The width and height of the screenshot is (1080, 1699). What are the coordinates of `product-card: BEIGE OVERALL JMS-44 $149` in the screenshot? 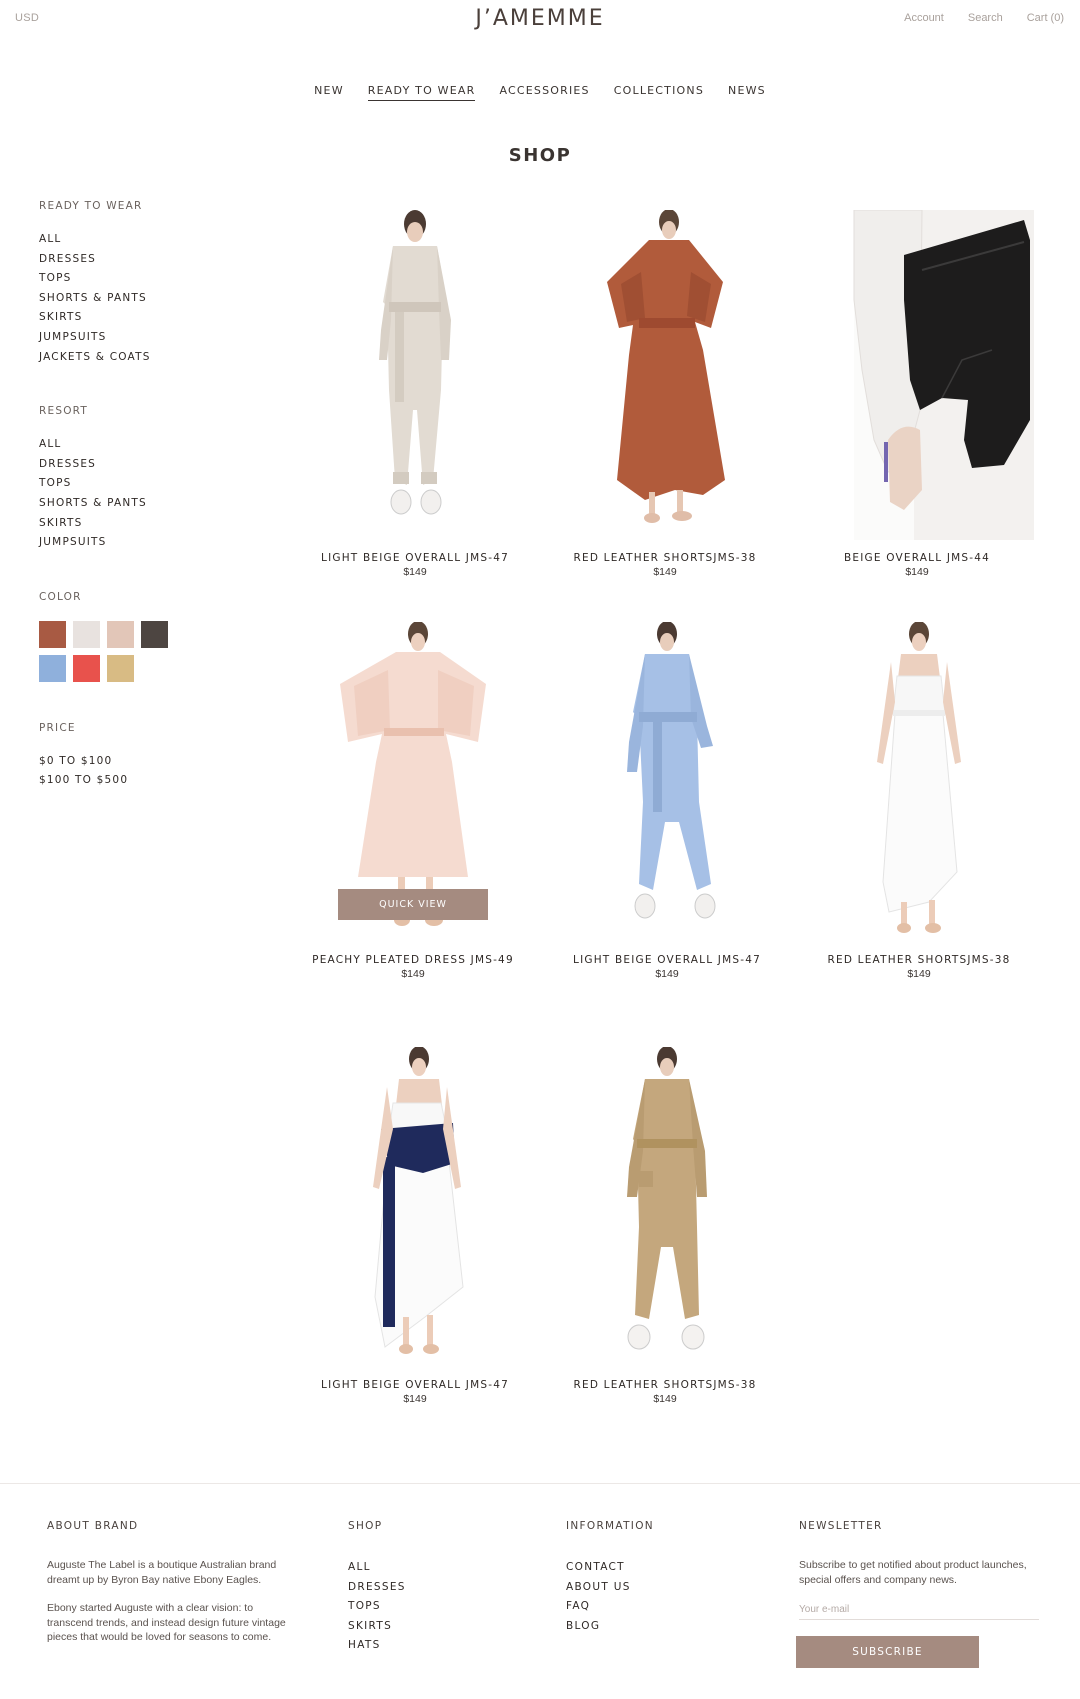 It's located at (917, 394).